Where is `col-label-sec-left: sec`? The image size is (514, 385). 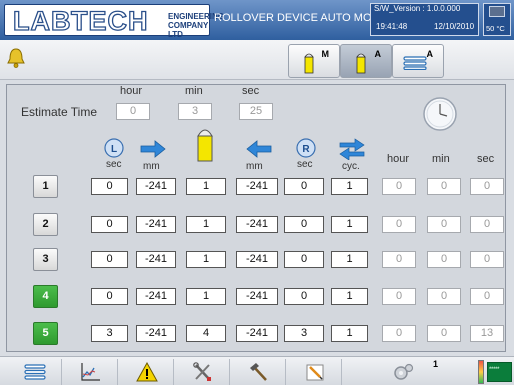
col-label-sec-left: sec is located at coordinates (114, 164).